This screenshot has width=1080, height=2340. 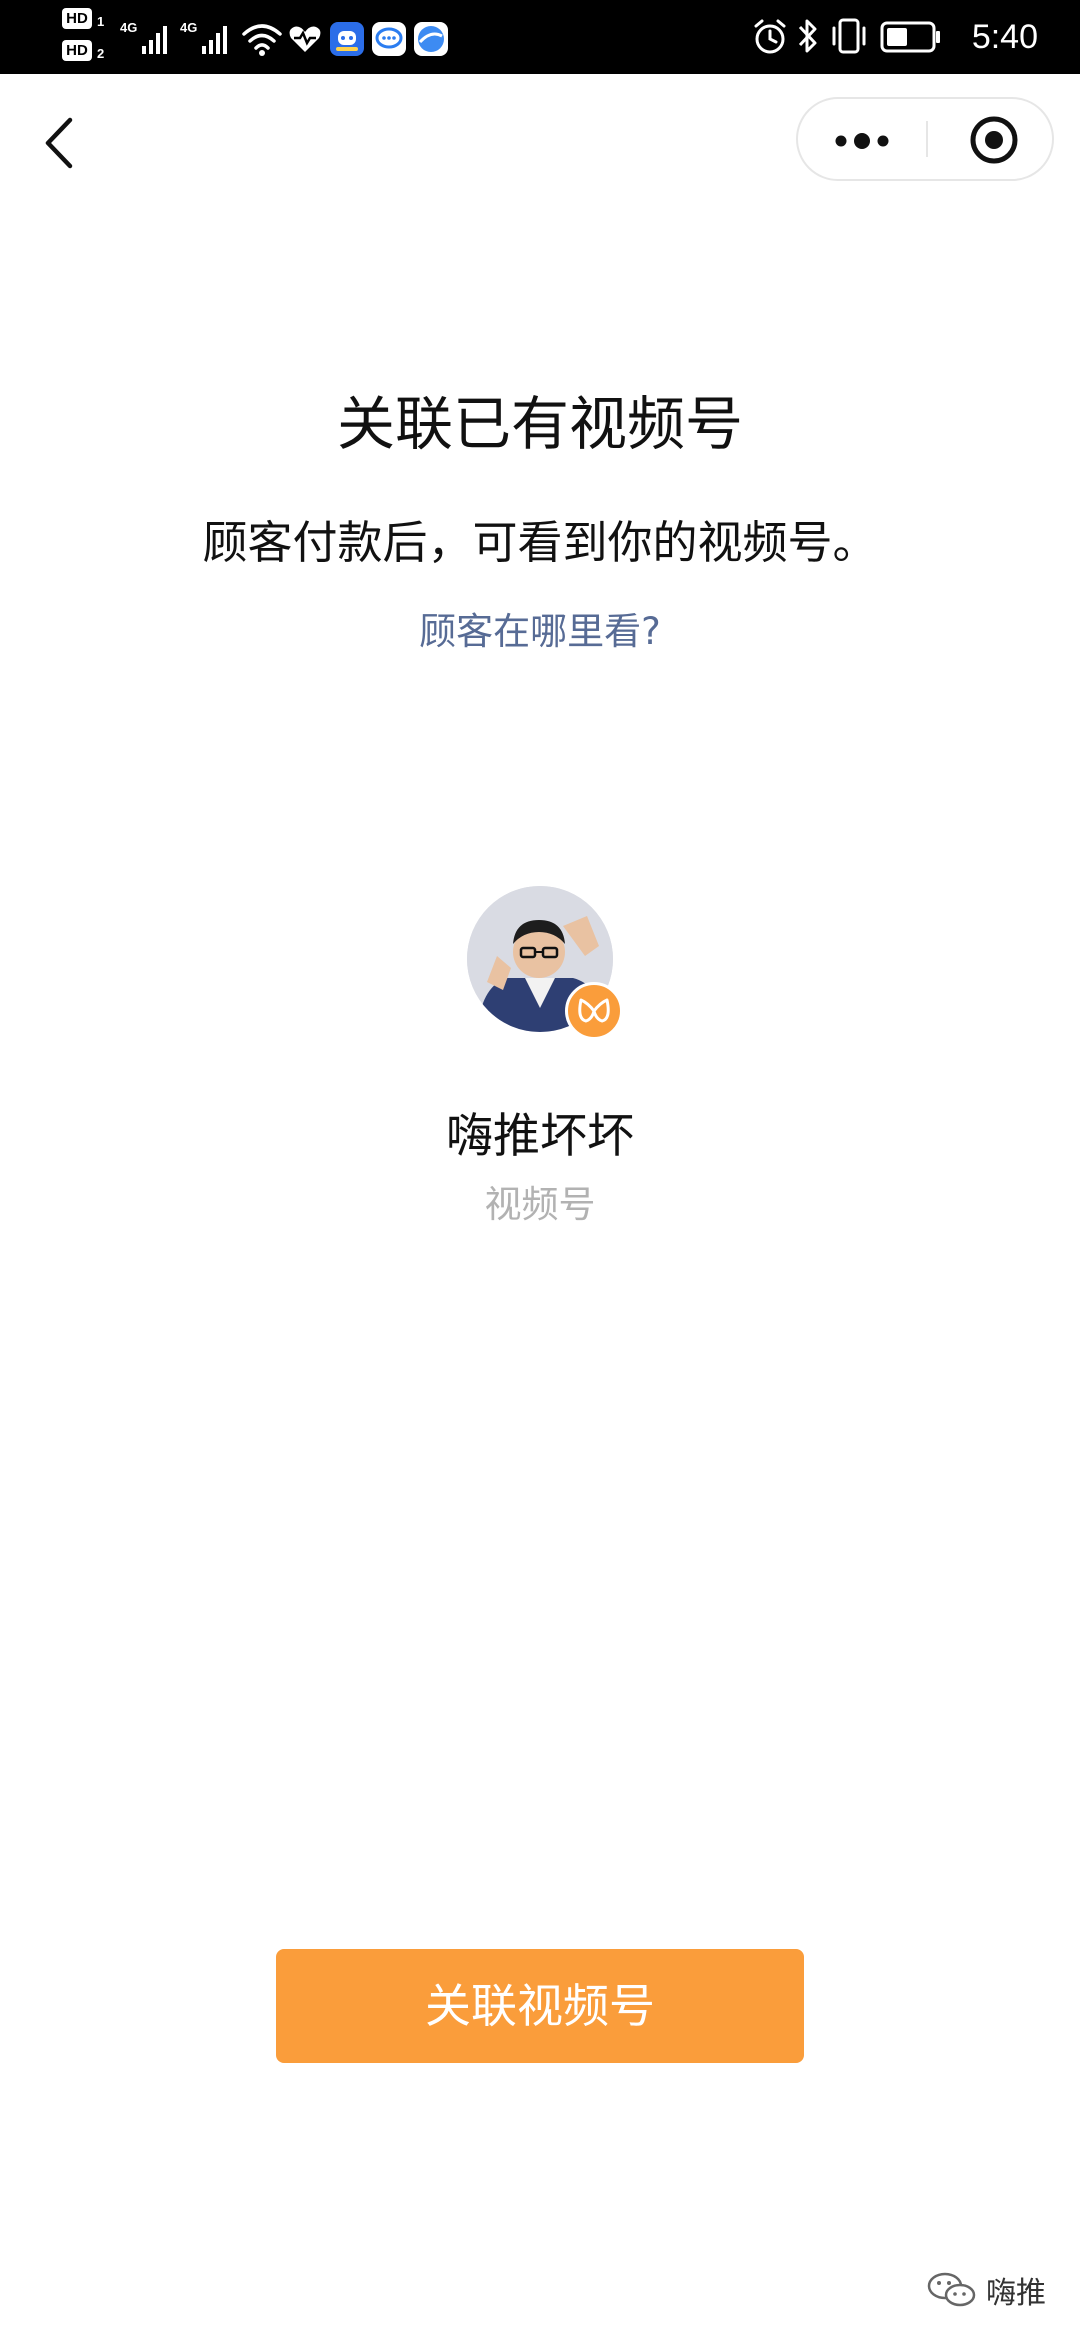 I want to click on hd-badge-2: HD, so click(x=77, y=50).